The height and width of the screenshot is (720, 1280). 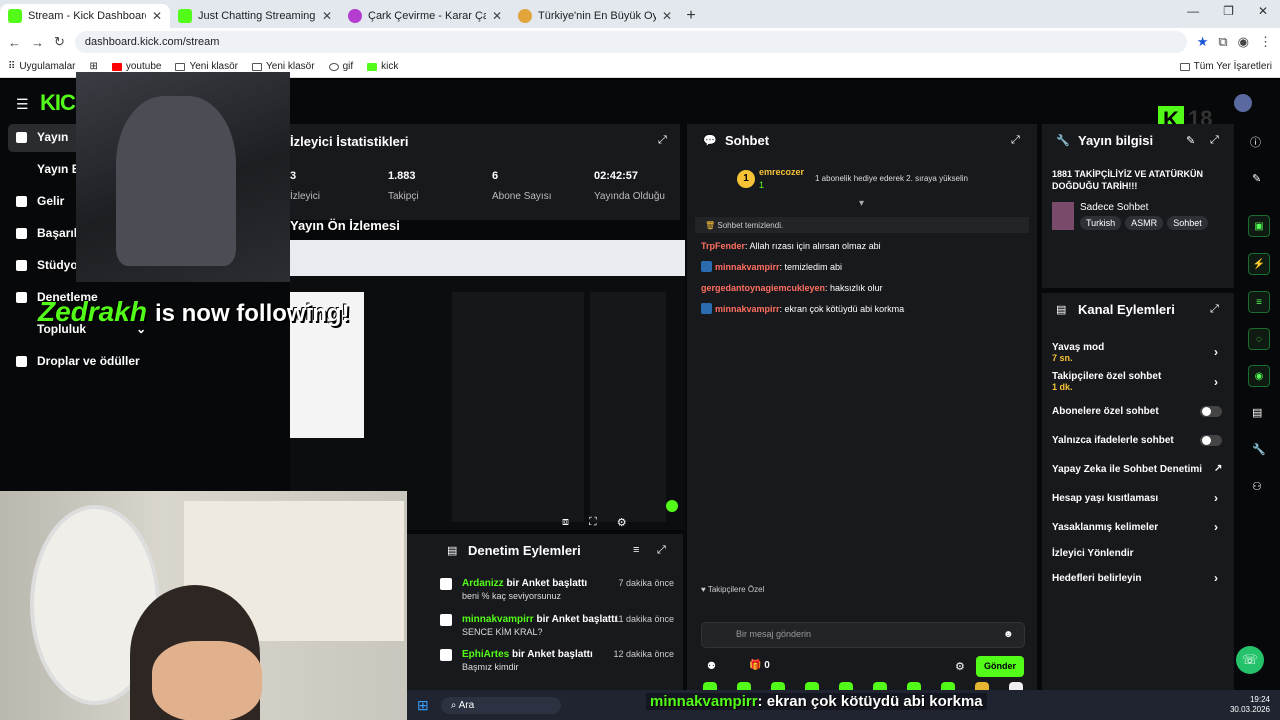 I want to click on rail-camera-button: ▣, so click(x=1259, y=226).